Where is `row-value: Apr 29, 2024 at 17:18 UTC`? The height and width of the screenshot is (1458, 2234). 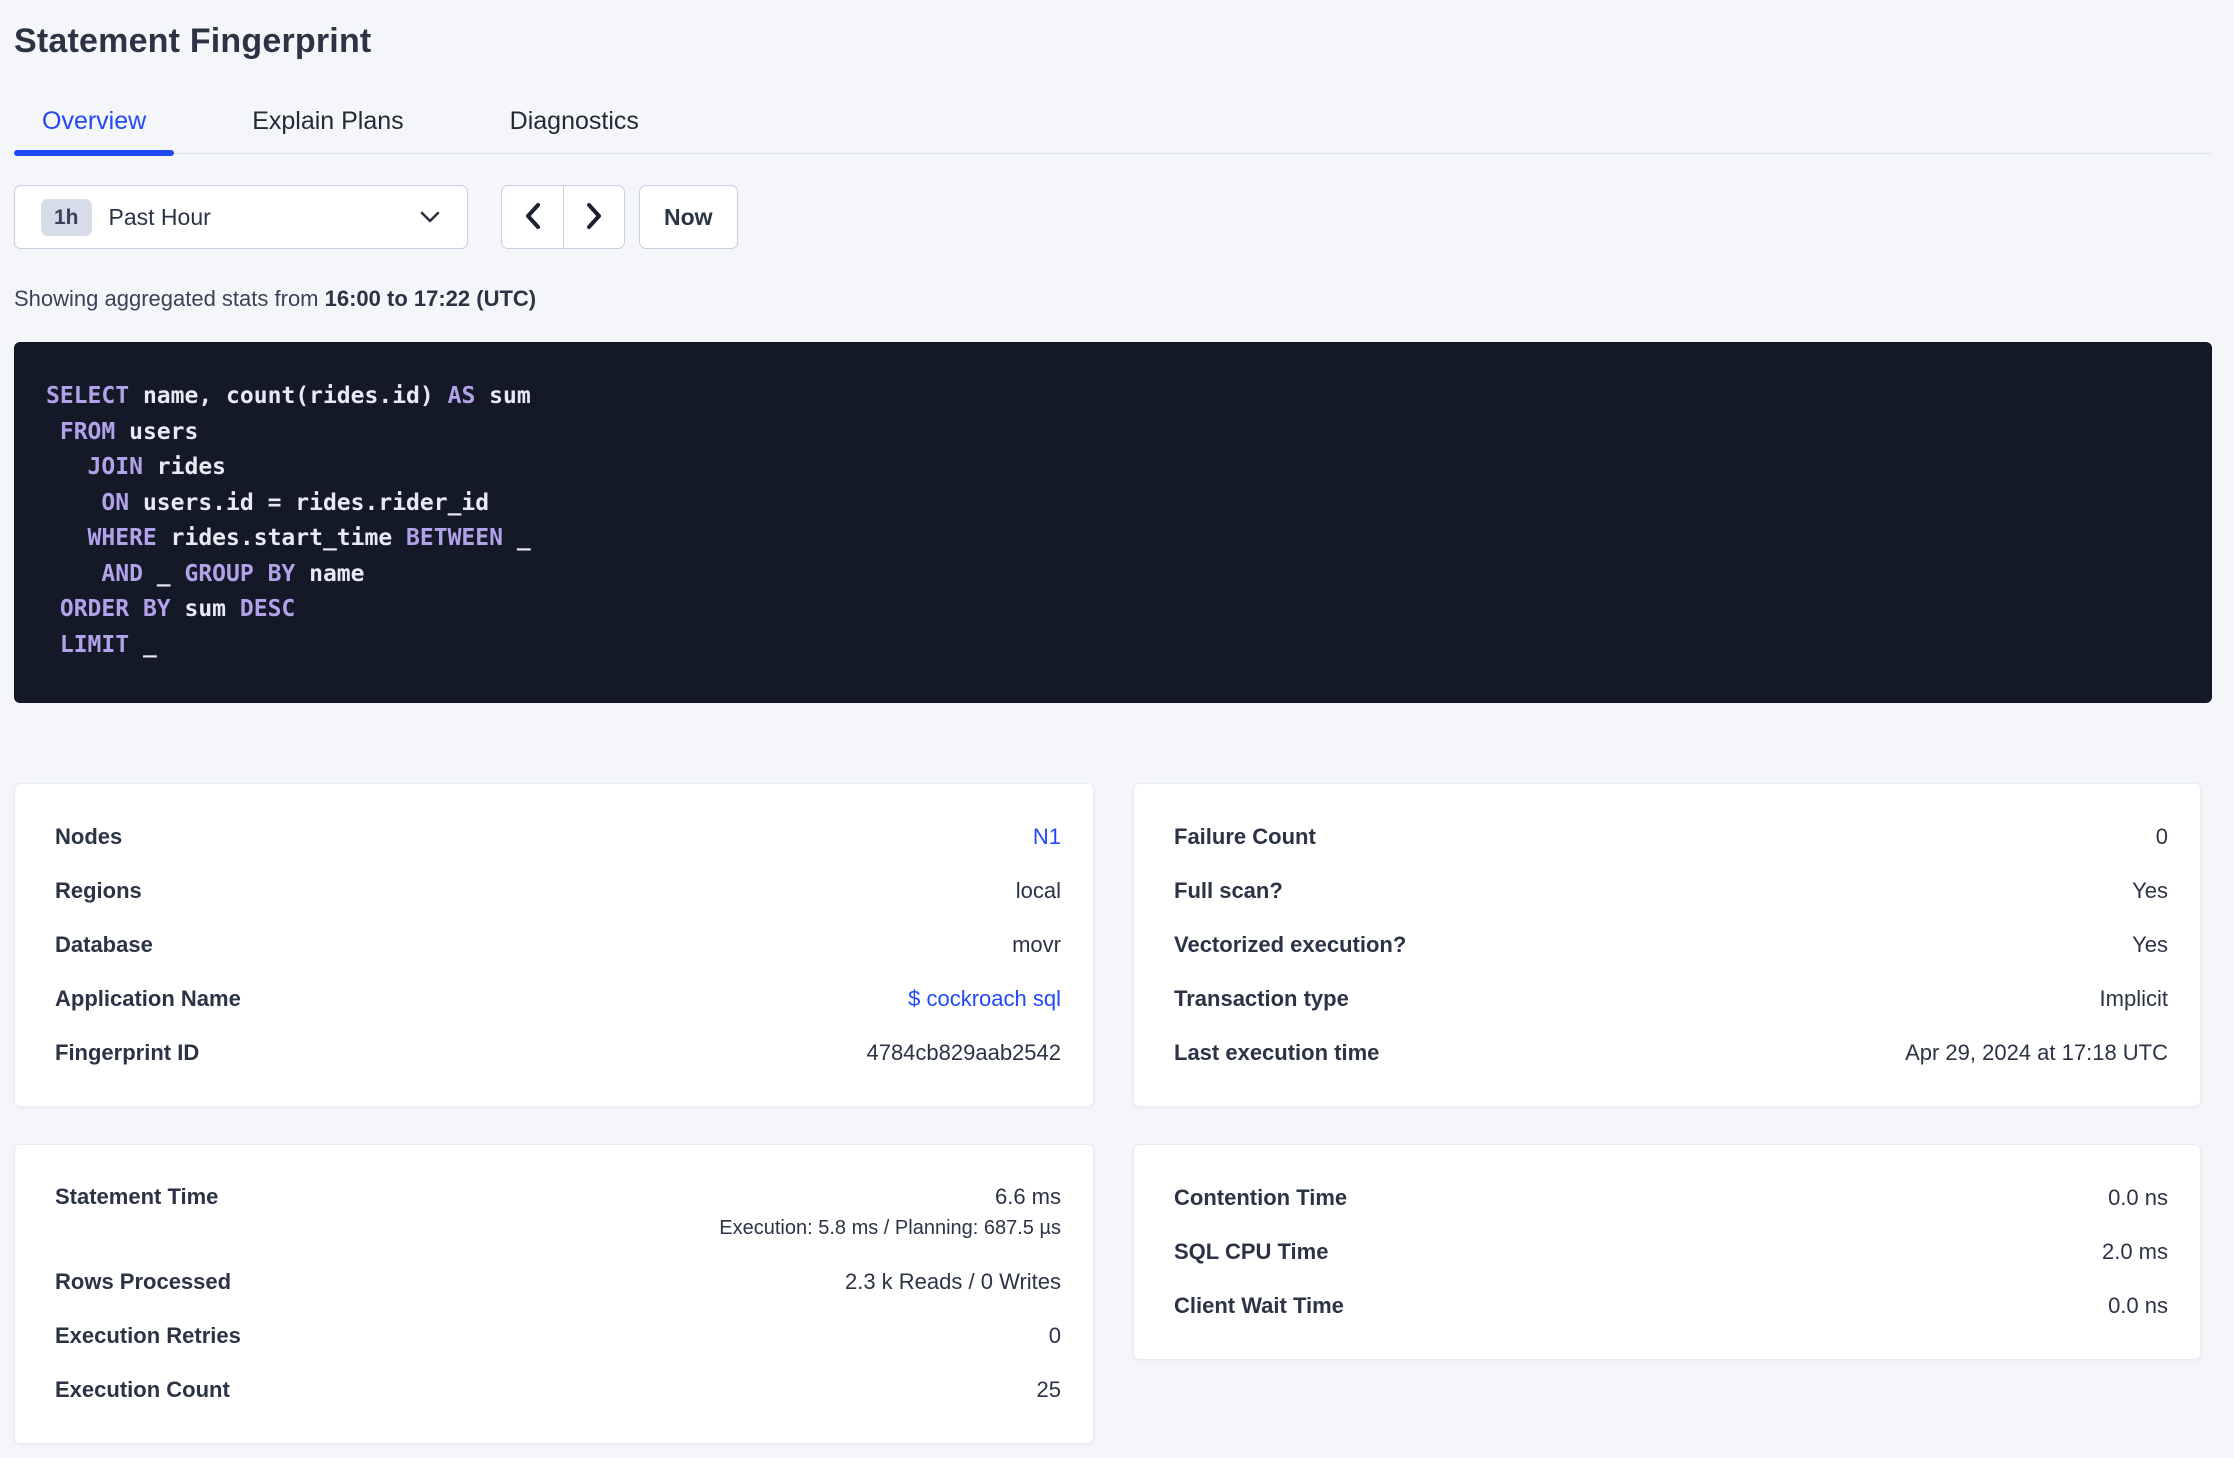
row-value: Apr 29, 2024 at 17:18 UTC is located at coordinates (2036, 1052).